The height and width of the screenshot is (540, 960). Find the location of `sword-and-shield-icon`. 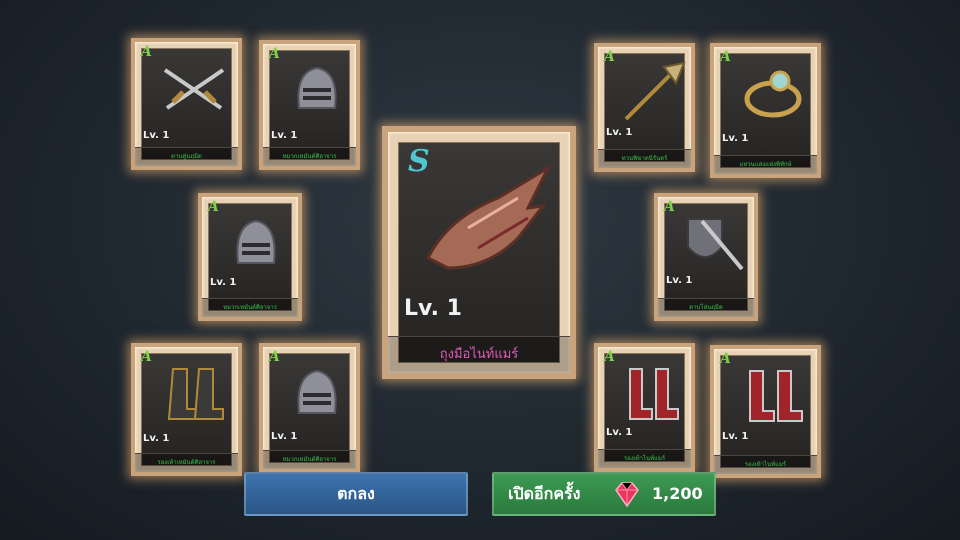

sword-and-shield-icon is located at coordinates (715, 244).